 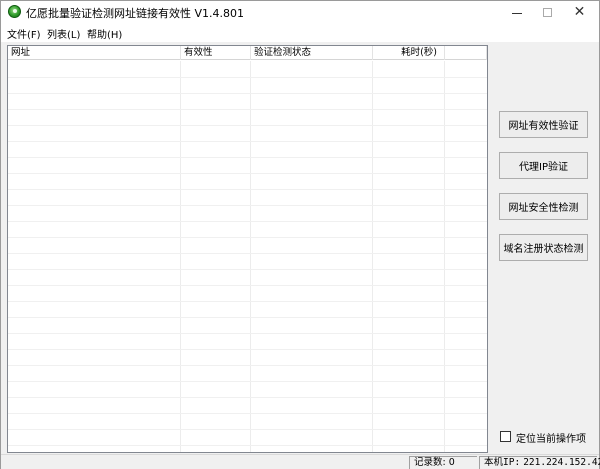 I want to click on app-logo-icon, so click(x=14, y=11).